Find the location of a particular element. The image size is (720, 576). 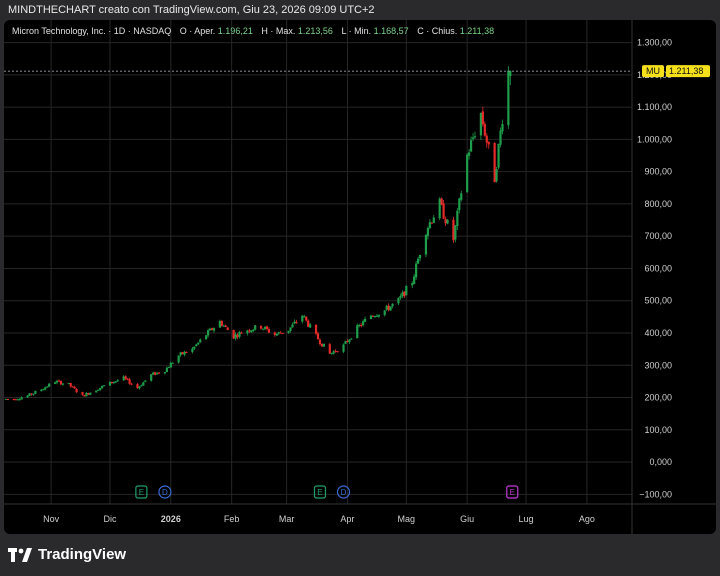

x-tick-label: Nov is located at coordinates (51, 519).